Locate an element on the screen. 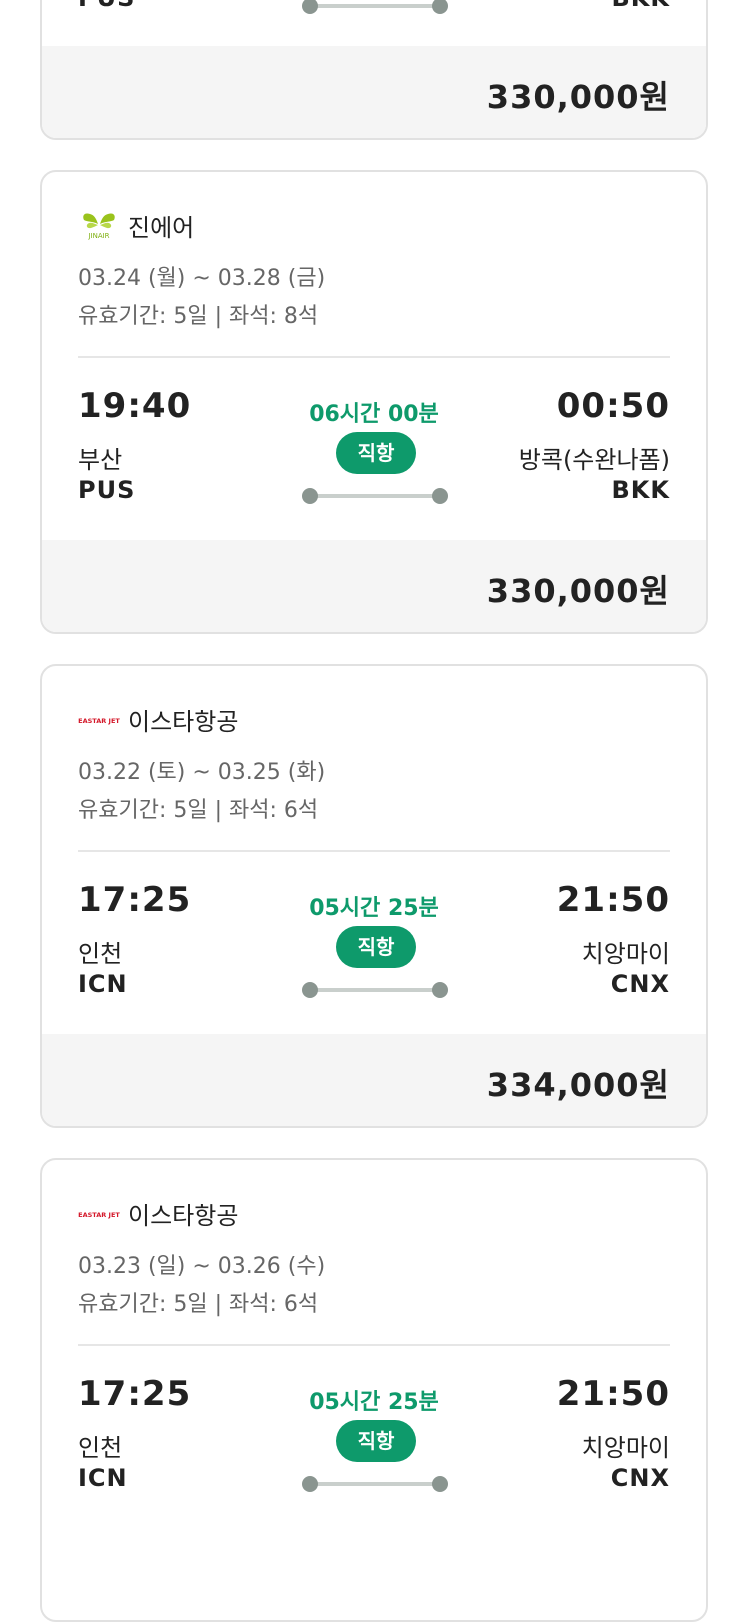 This screenshot has height=1622, width=750. departure-city: 부산 is located at coordinates (100, 460).